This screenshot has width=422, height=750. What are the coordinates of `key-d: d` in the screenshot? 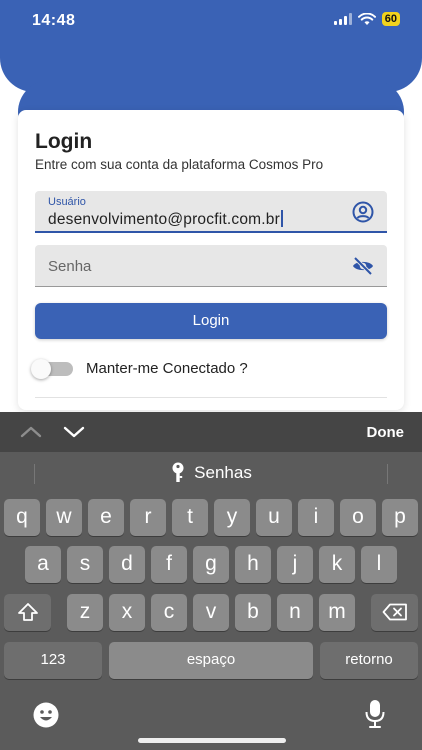 It's located at (127, 564).